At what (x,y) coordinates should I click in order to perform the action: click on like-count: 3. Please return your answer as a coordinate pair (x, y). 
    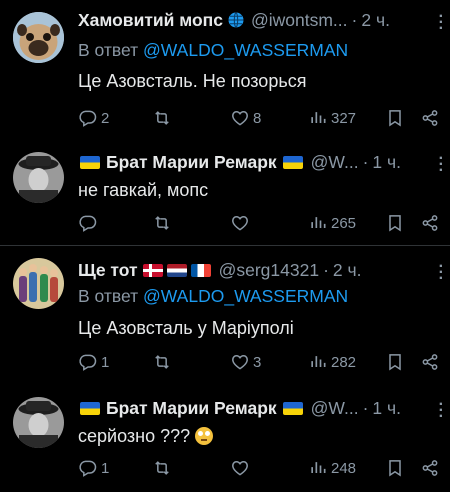
    Looking at the image, I should click on (257, 362).